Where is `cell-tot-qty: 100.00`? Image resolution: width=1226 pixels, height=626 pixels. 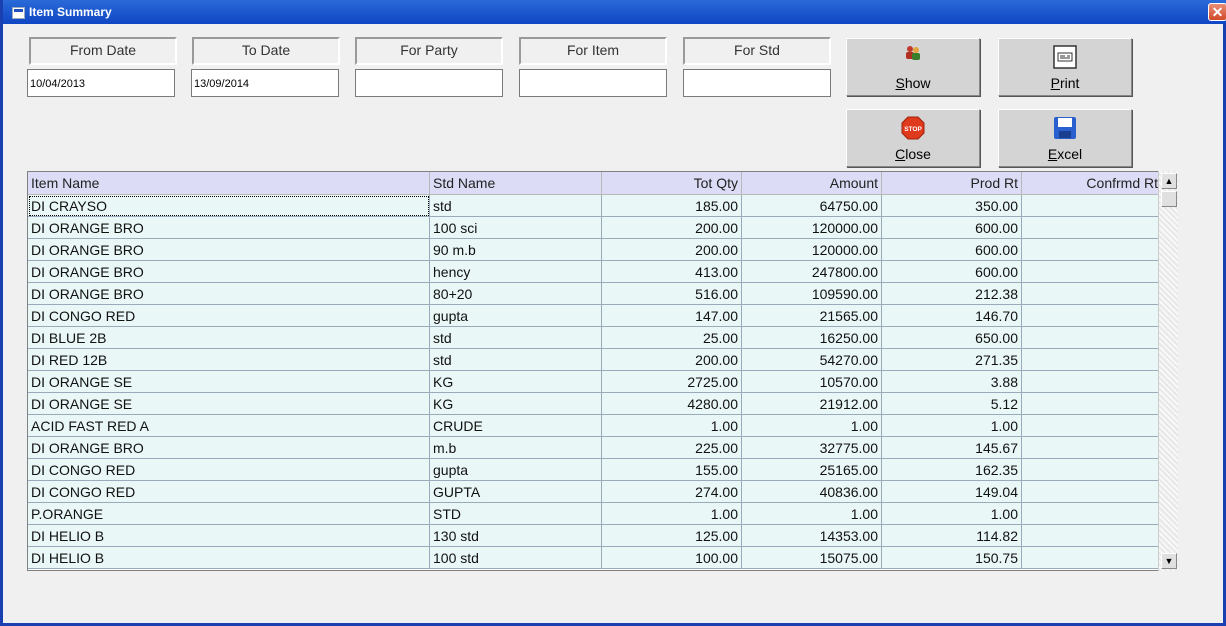 cell-tot-qty: 100.00 is located at coordinates (671, 557).